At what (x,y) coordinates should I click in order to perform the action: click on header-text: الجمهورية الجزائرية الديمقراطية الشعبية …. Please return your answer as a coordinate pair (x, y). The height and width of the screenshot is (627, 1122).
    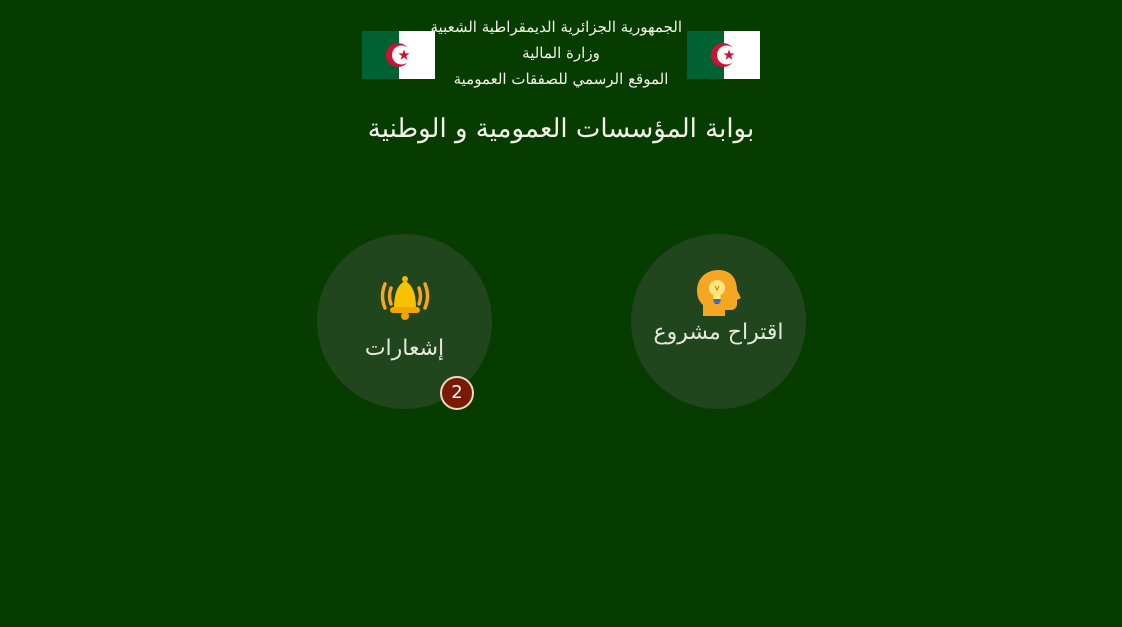
    Looking at the image, I should click on (556, 53).